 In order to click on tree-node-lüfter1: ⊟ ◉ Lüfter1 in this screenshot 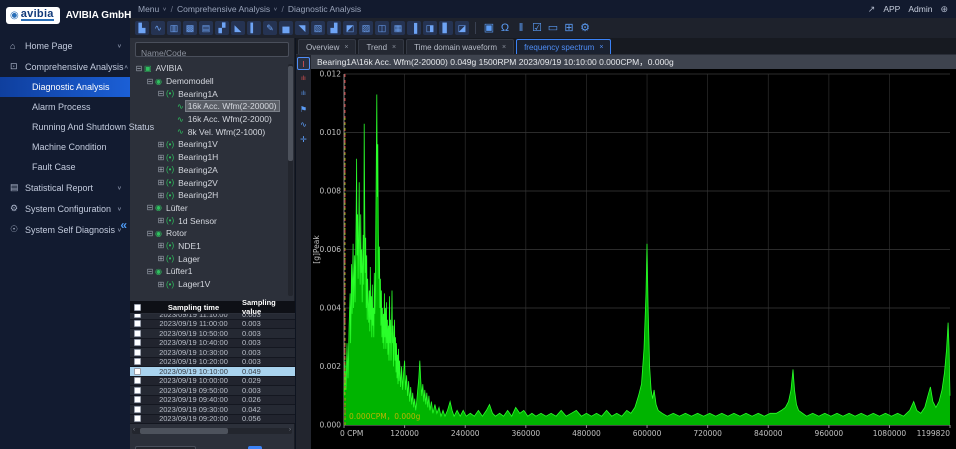, I will do `click(209, 271)`.